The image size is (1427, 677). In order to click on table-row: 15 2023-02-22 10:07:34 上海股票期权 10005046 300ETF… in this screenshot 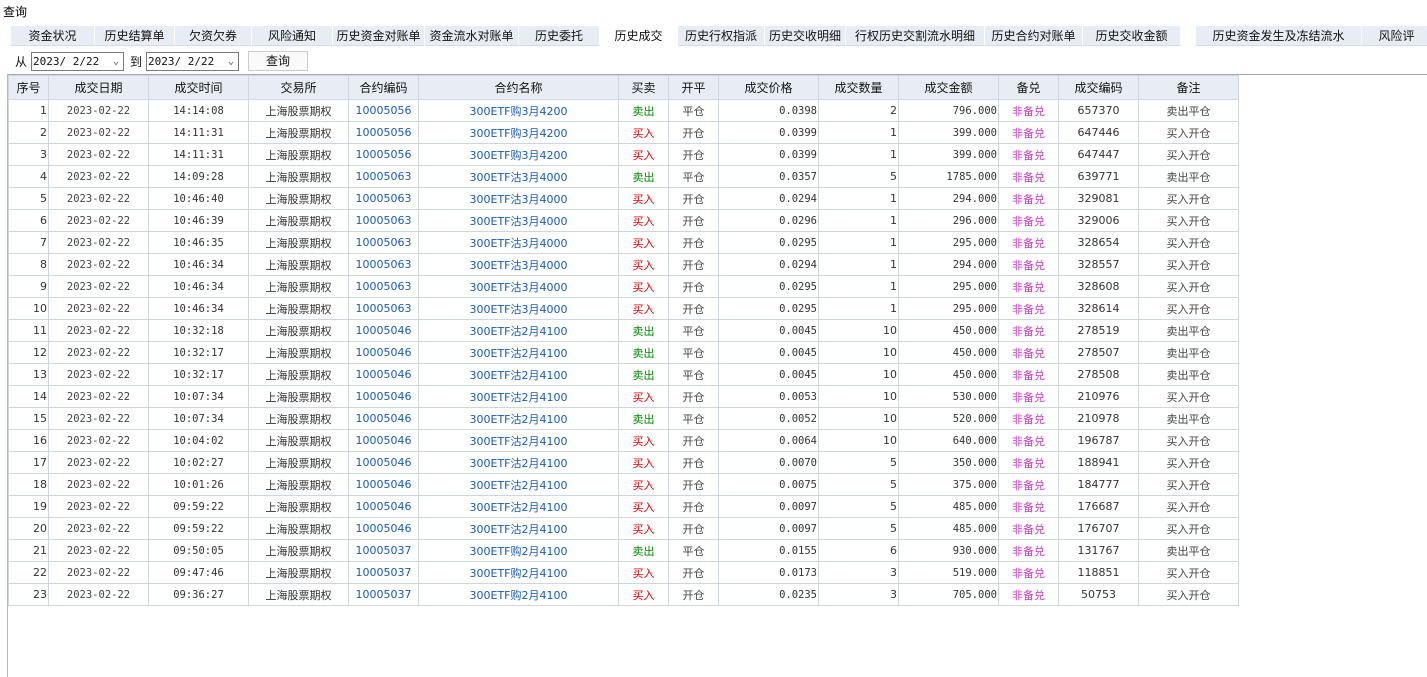, I will do `click(623, 418)`.